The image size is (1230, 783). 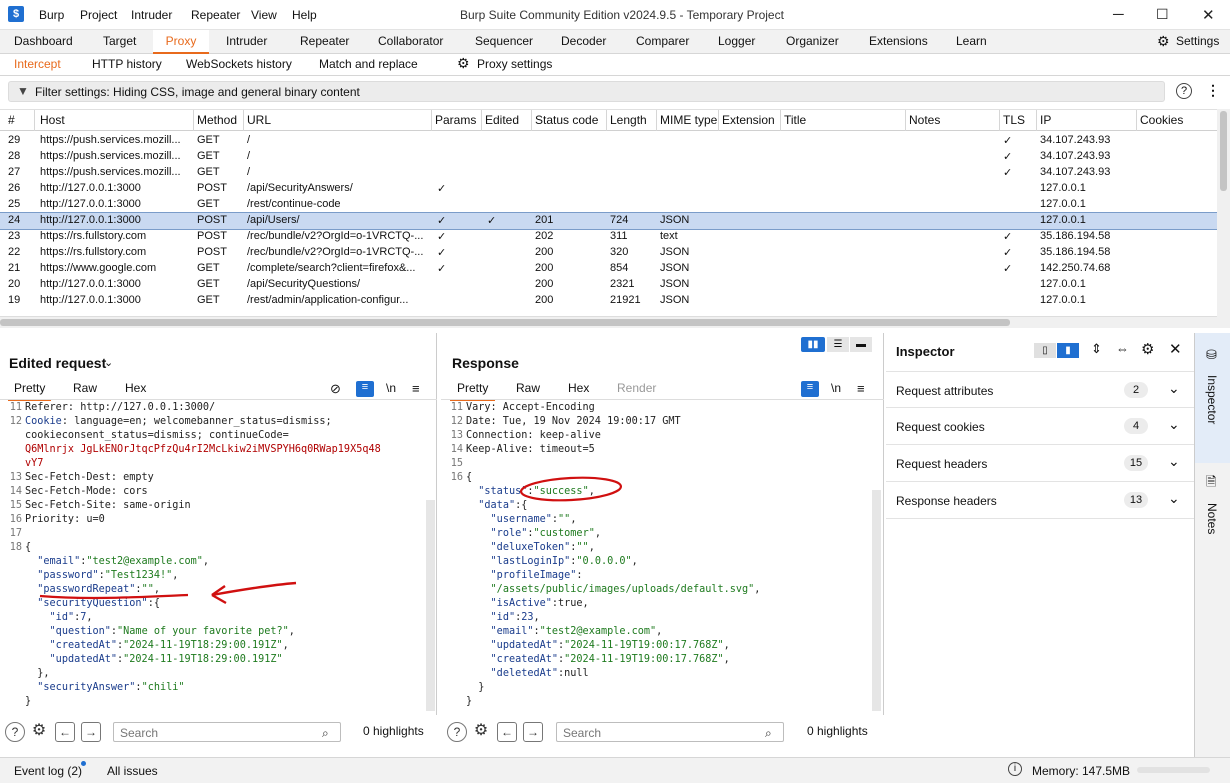 I want to click on split-horizontal-icon: ☰, so click(x=838, y=344).